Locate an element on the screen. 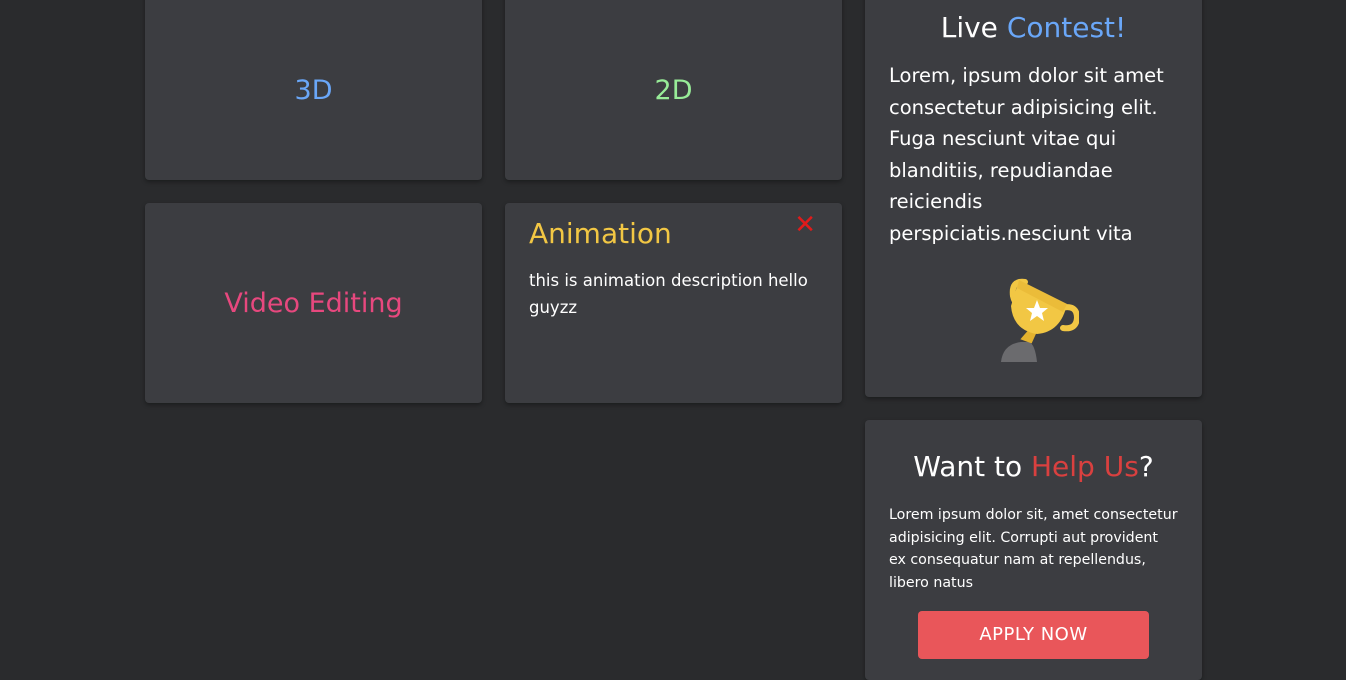 This screenshot has height=680, width=1346. trophy-icon is located at coordinates (1039, 320).